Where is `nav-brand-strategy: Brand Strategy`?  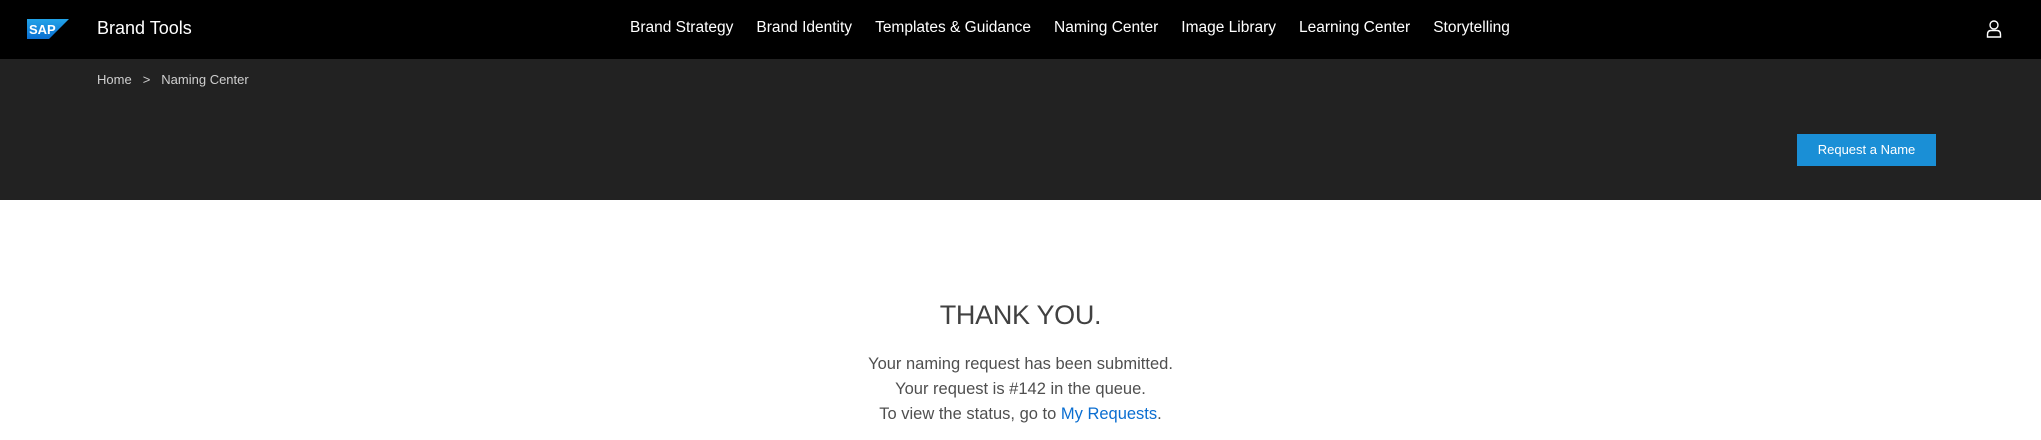
nav-brand-strategy: Brand Strategy is located at coordinates (681, 28).